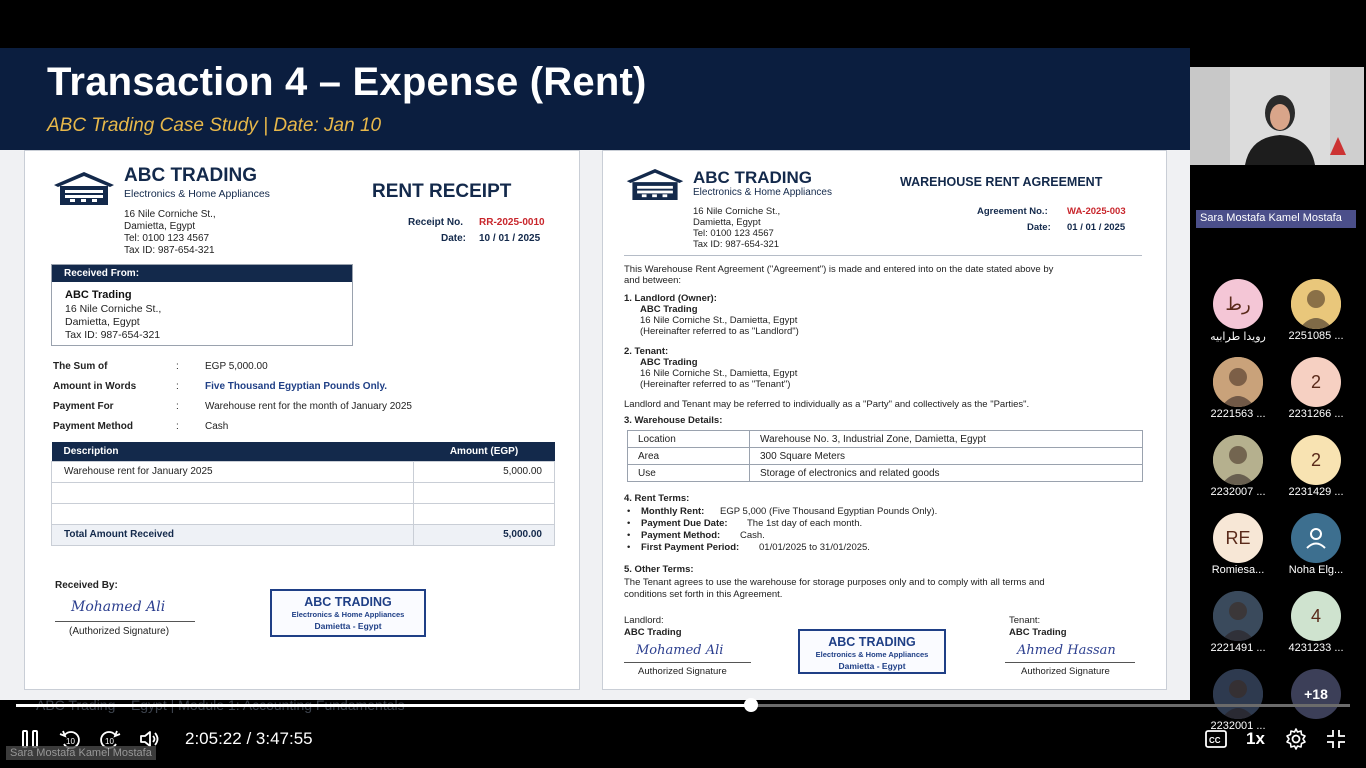 This screenshot has height=768, width=1366. Describe the element at coordinates (644, 620) in the screenshot. I see `landlord-sign-label: Landlord:` at that location.